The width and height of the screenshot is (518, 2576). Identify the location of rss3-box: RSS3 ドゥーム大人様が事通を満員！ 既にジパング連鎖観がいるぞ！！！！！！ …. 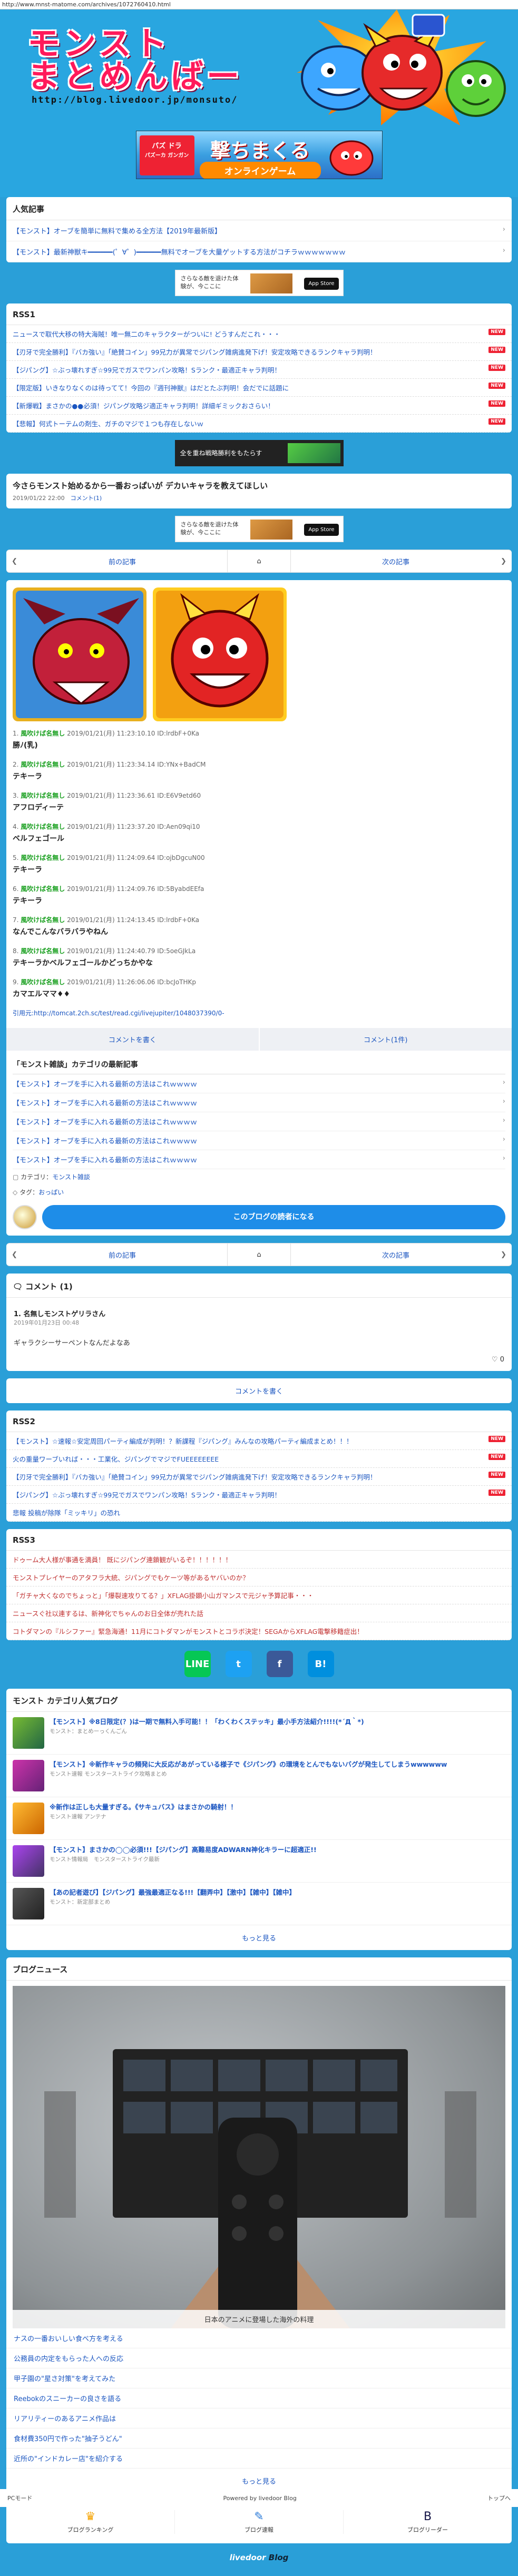
(259, 1584).